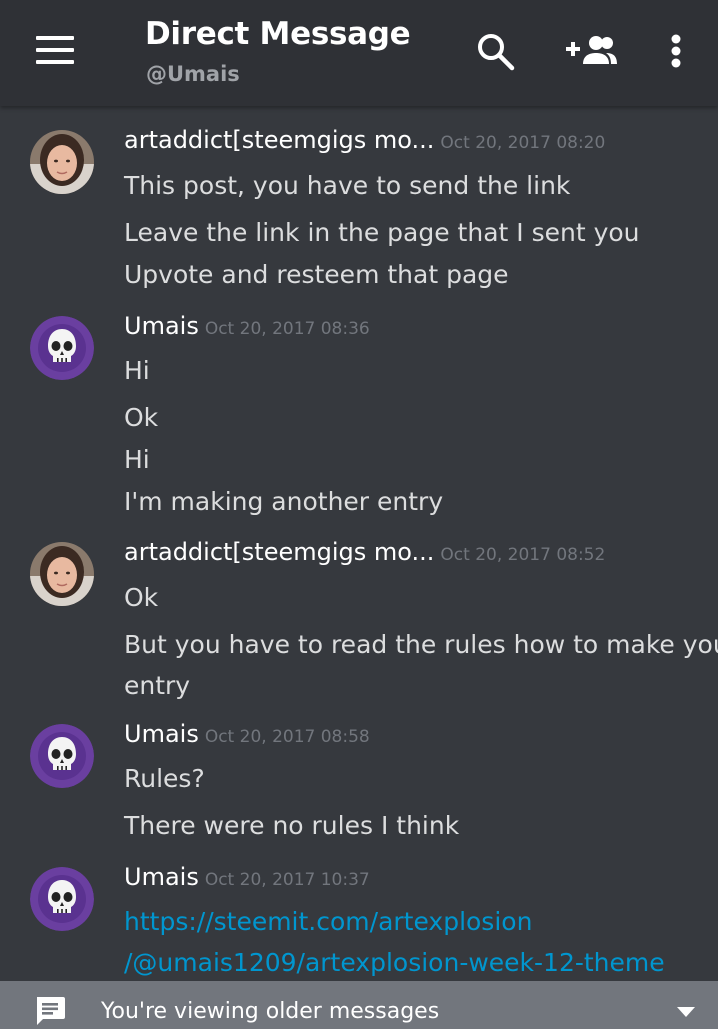 This screenshot has width=718, height=1029. Describe the element at coordinates (328, 921) in the screenshot. I see `message-link: https://steemit.com/artexplosion` at that location.